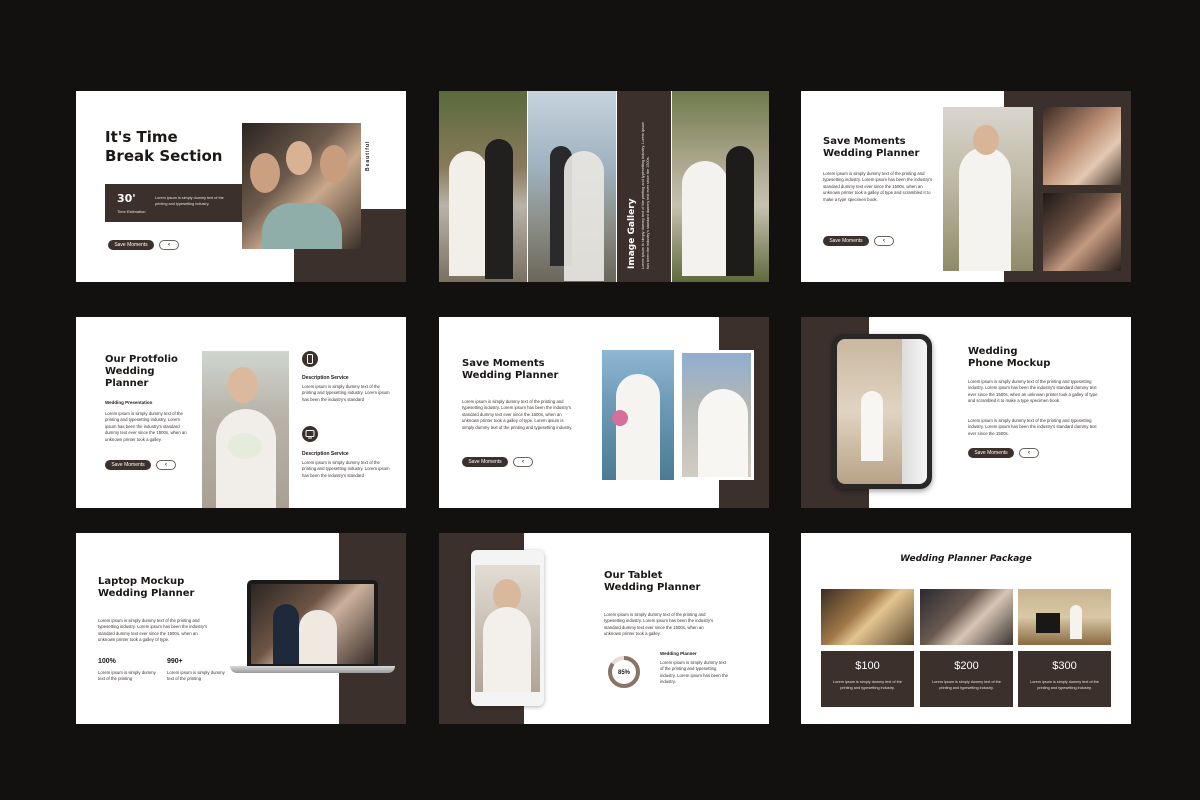  I want to click on friends-photo, so click(301, 186).